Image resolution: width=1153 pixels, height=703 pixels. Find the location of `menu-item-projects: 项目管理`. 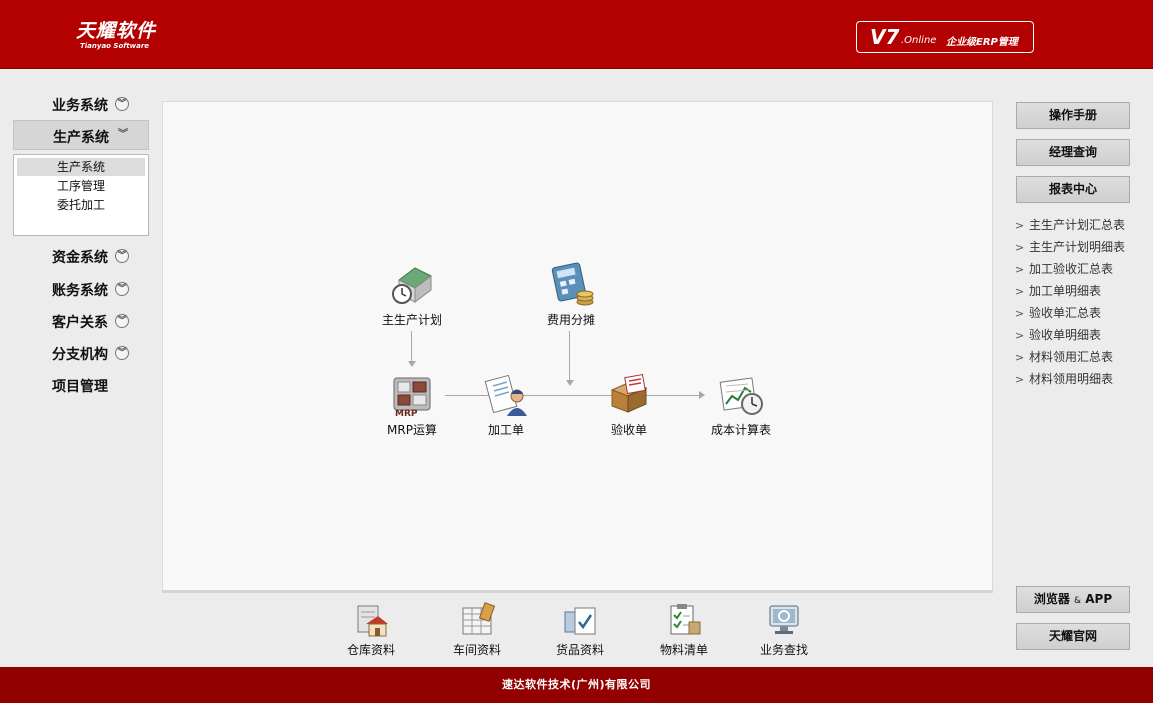

menu-item-projects: 项目管理 is located at coordinates (81, 385).